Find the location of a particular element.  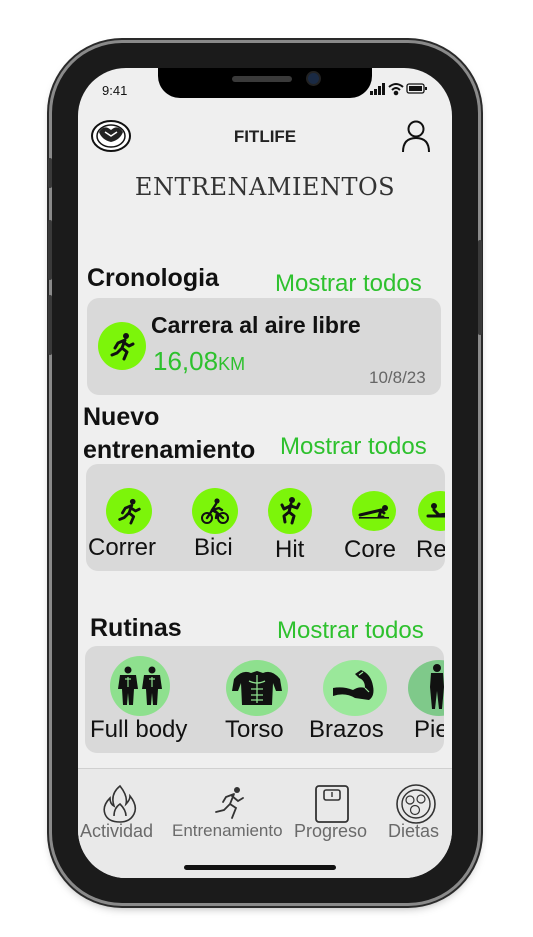

cronologia-title: Cronologia is located at coordinates (153, 278).